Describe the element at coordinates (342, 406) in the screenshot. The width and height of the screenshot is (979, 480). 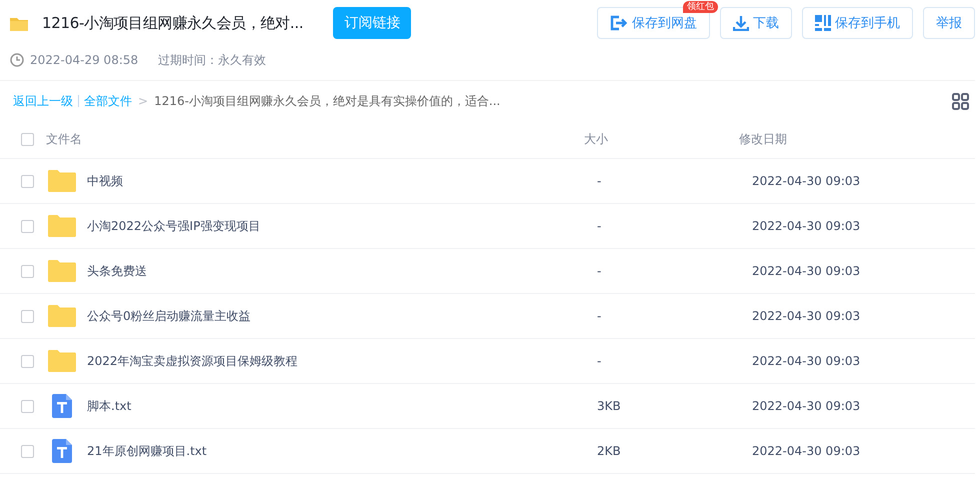
I see `file-name: 脚本.txt` at that location.